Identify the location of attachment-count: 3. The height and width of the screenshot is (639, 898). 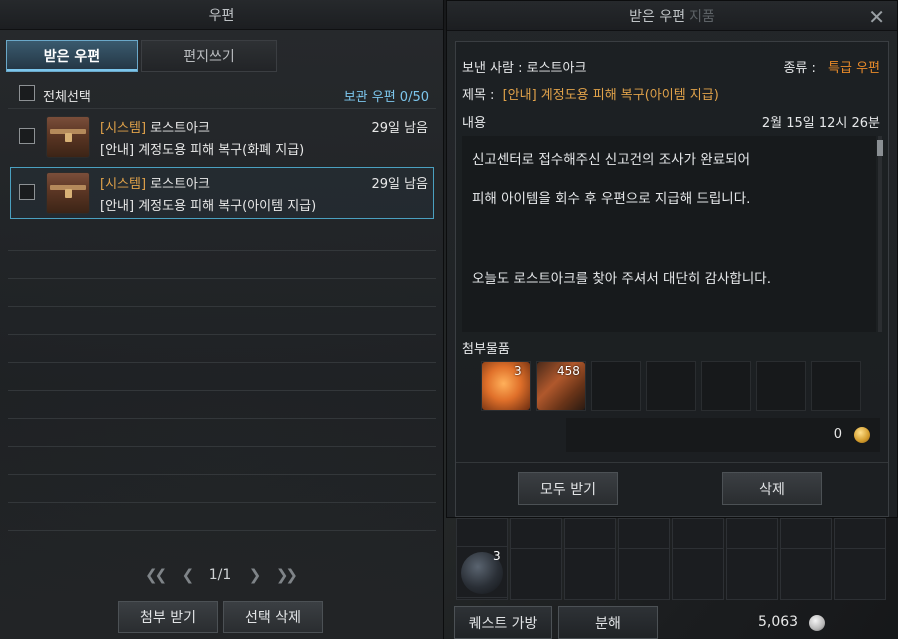
(518, 371).